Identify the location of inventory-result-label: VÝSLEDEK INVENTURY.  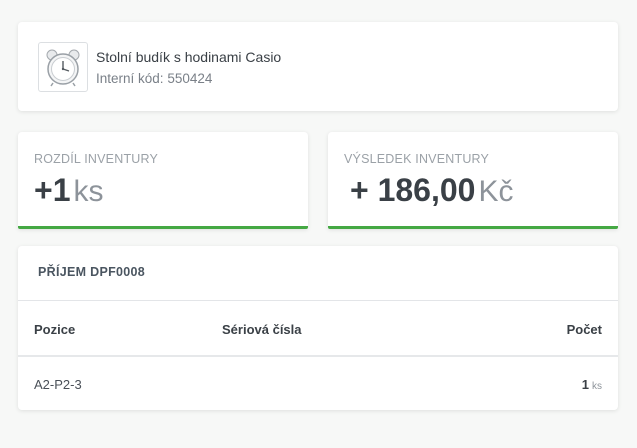
(417, 159).